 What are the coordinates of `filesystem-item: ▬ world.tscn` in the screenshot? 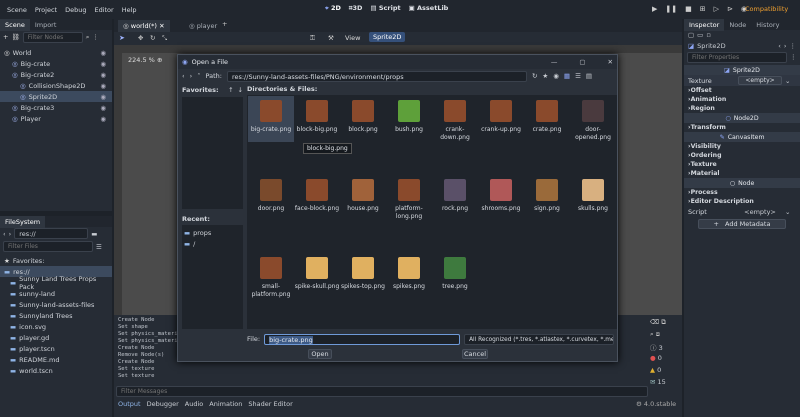 It's located at (56, 370).